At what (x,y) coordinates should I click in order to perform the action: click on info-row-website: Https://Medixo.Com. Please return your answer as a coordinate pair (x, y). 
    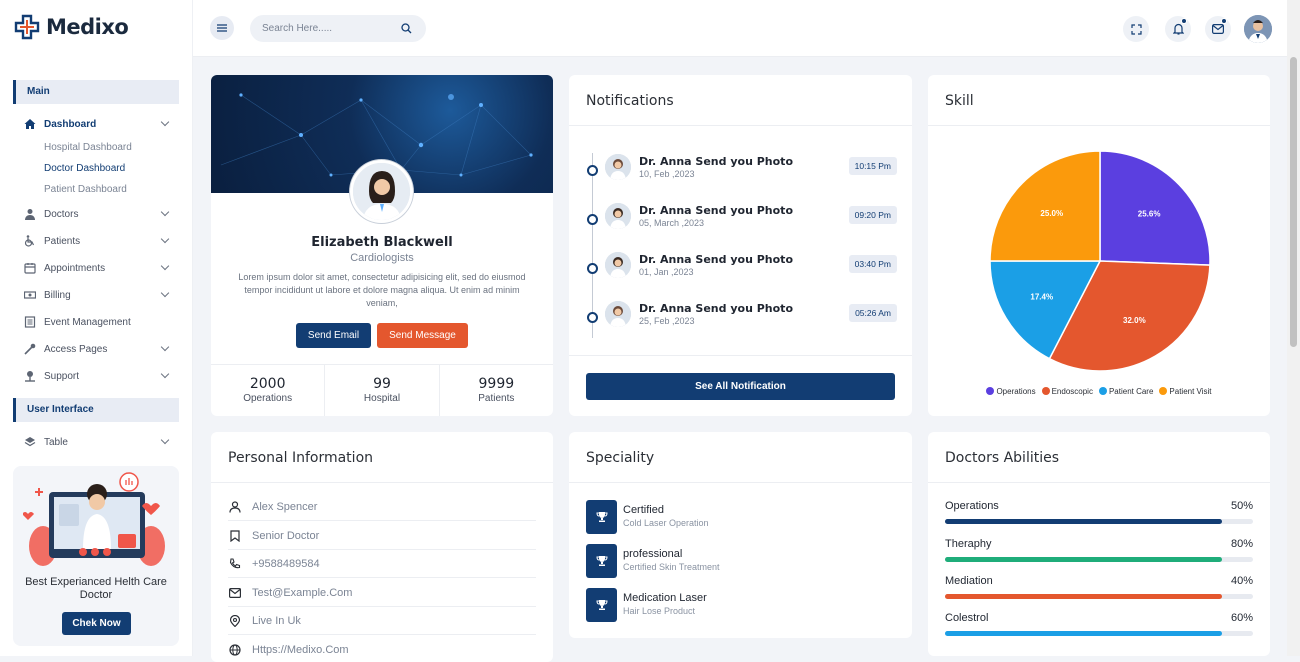
    Looking at the image, I should click on (382, 649).